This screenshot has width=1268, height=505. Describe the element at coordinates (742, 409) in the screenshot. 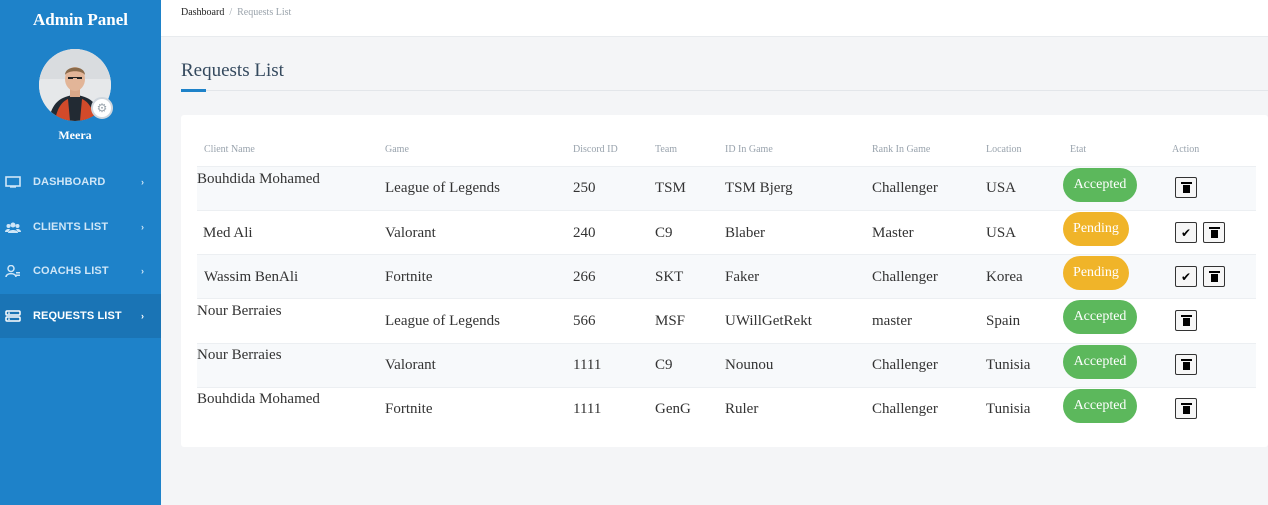

I see `cell-id-in-game: Ruler` at that location.